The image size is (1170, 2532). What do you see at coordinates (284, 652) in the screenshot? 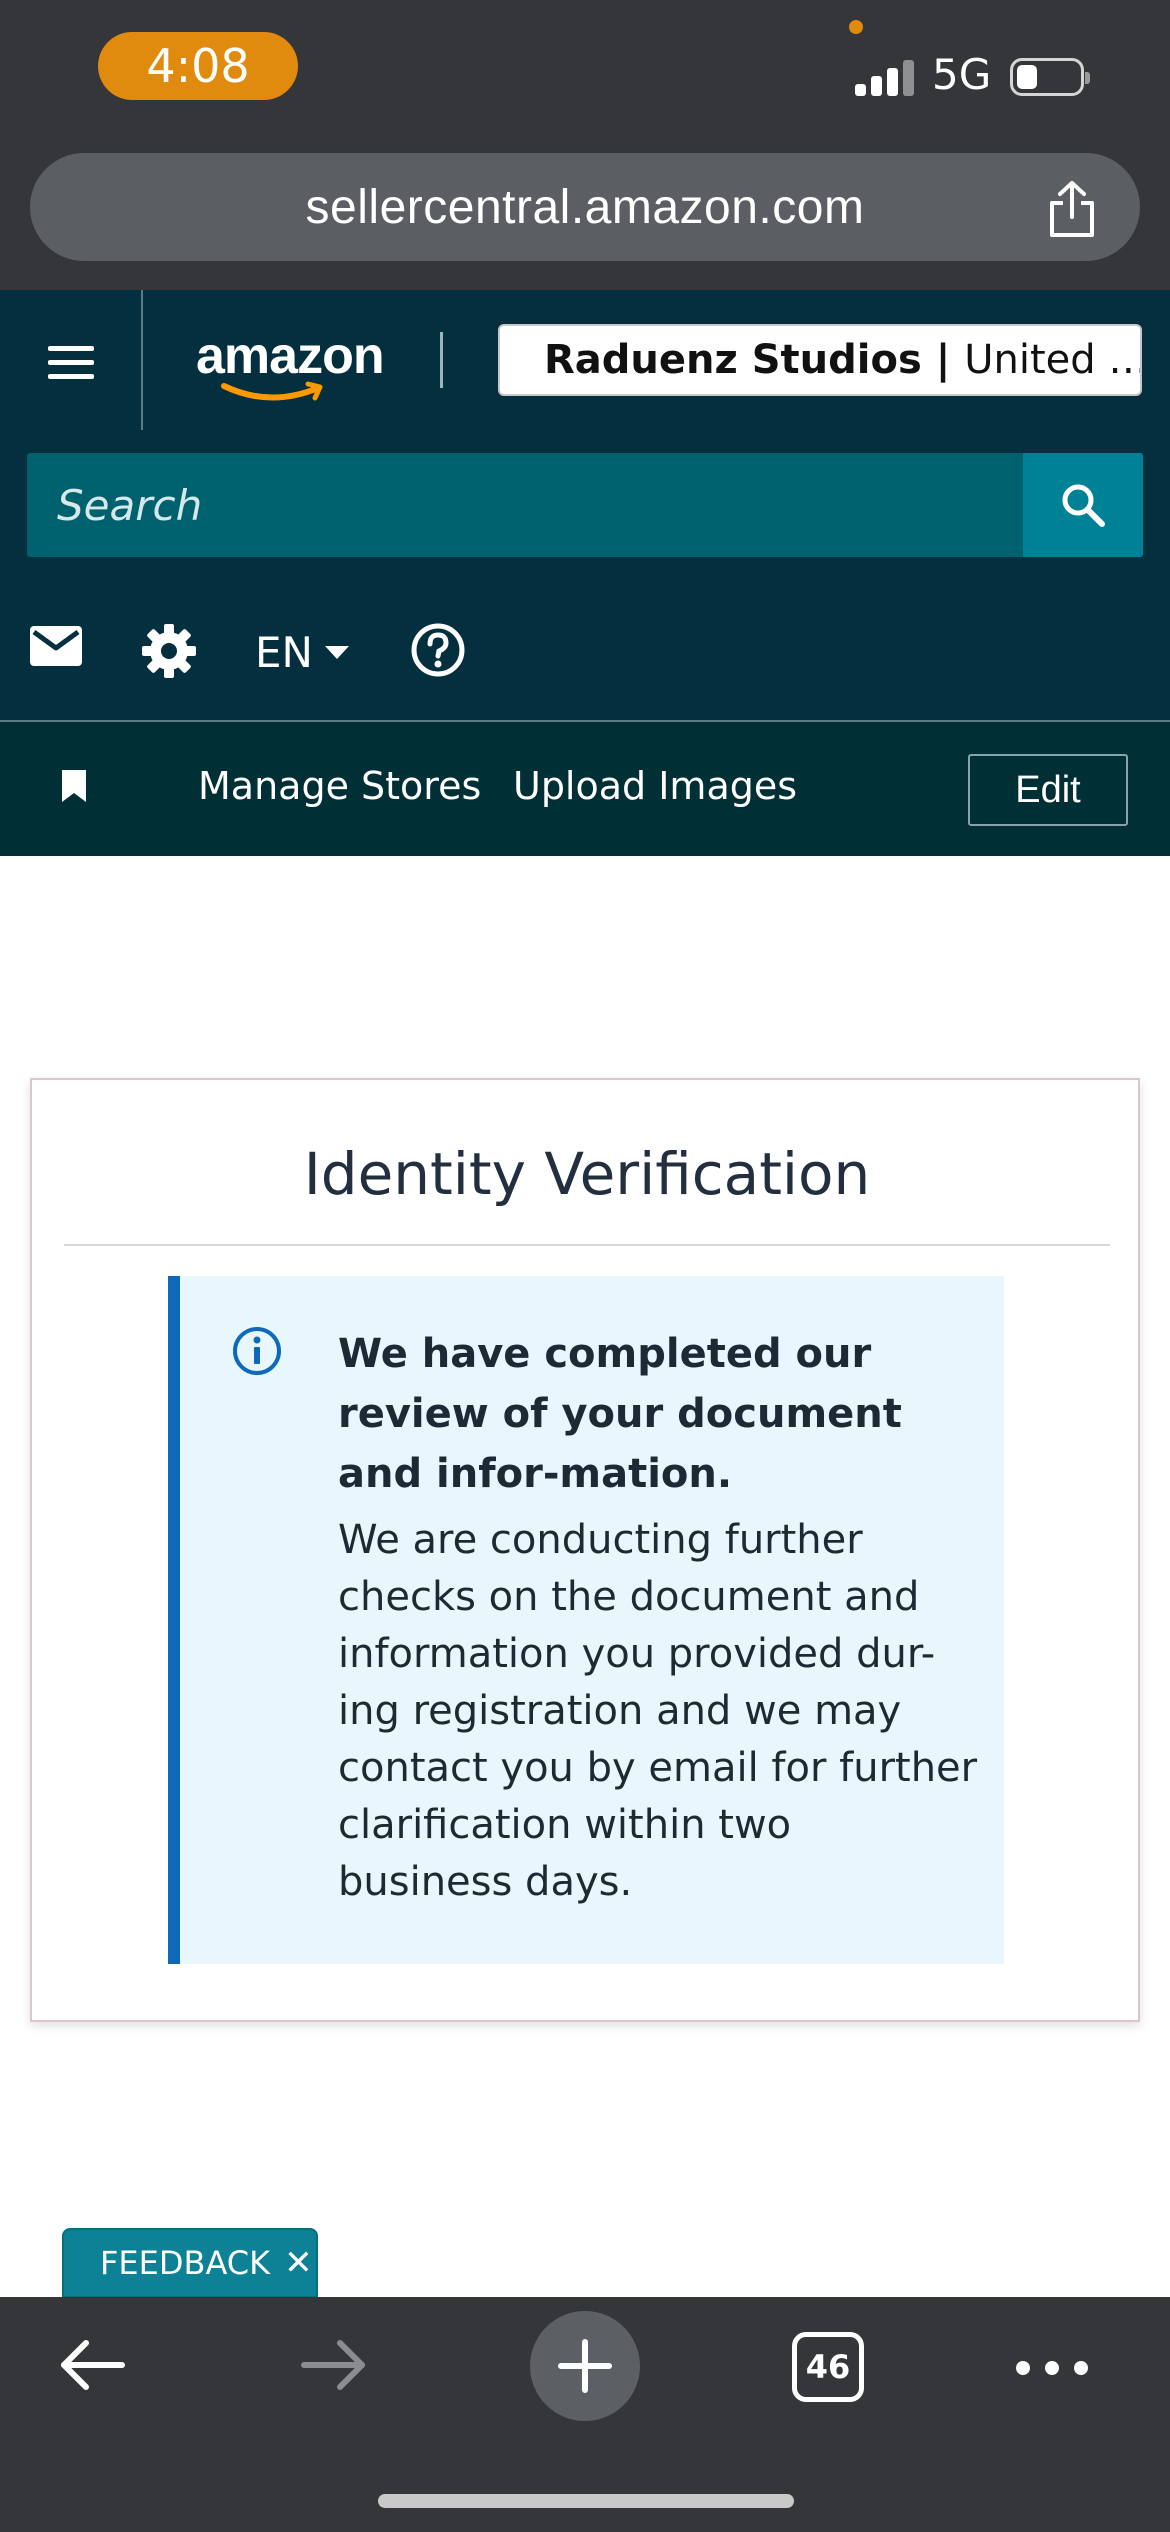
I see `language-label: EN` at bounding box center [284, 652].